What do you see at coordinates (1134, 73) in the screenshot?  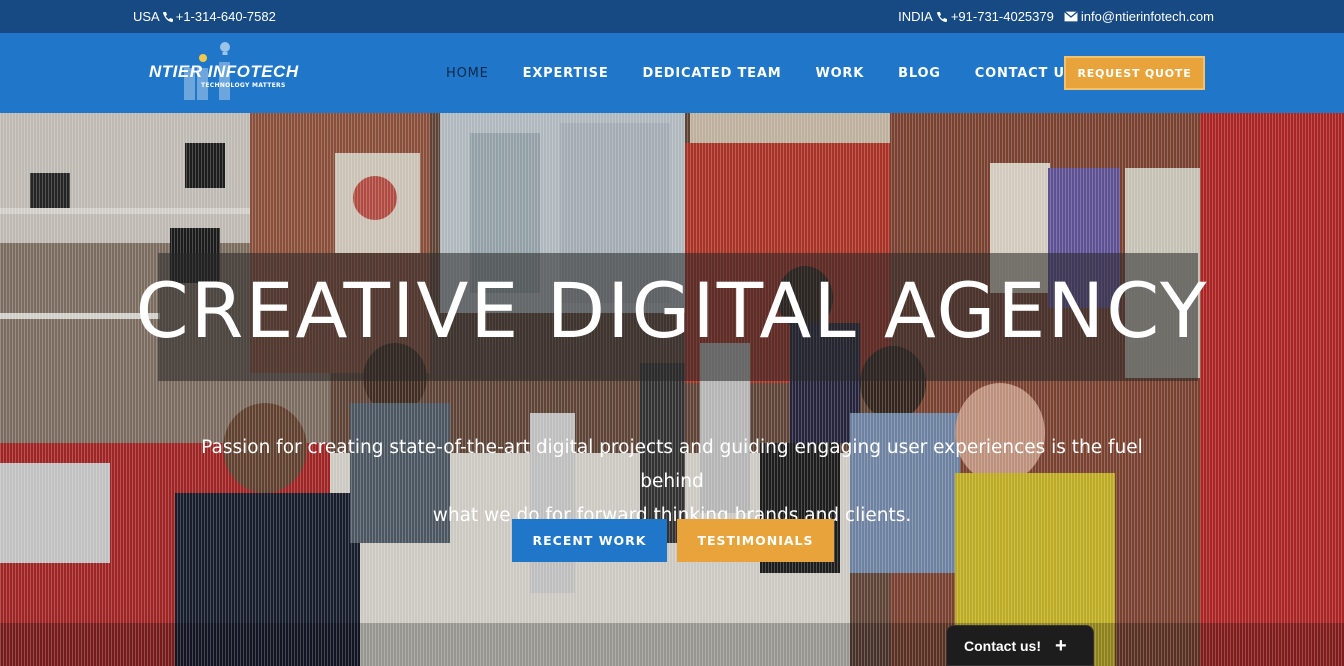 I see `request-quote-button: REQUEST QUOTE` at bounding box center [1134, 73].